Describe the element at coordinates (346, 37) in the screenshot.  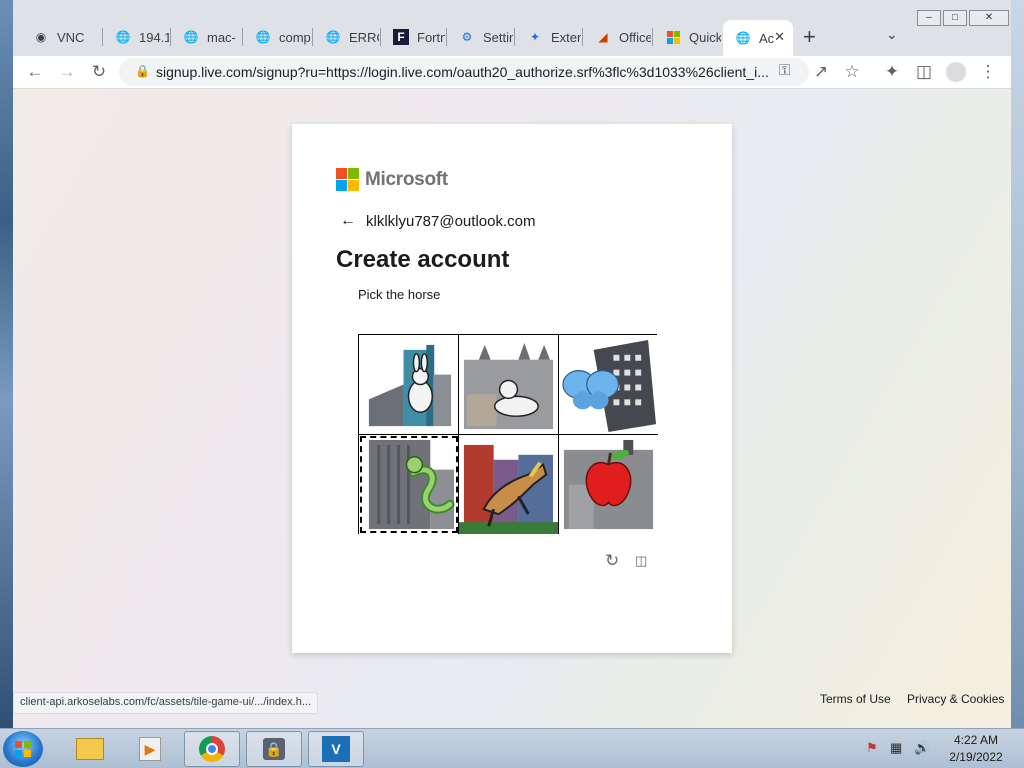
I see `tab-erro: 🌐 ERRO` at that location.